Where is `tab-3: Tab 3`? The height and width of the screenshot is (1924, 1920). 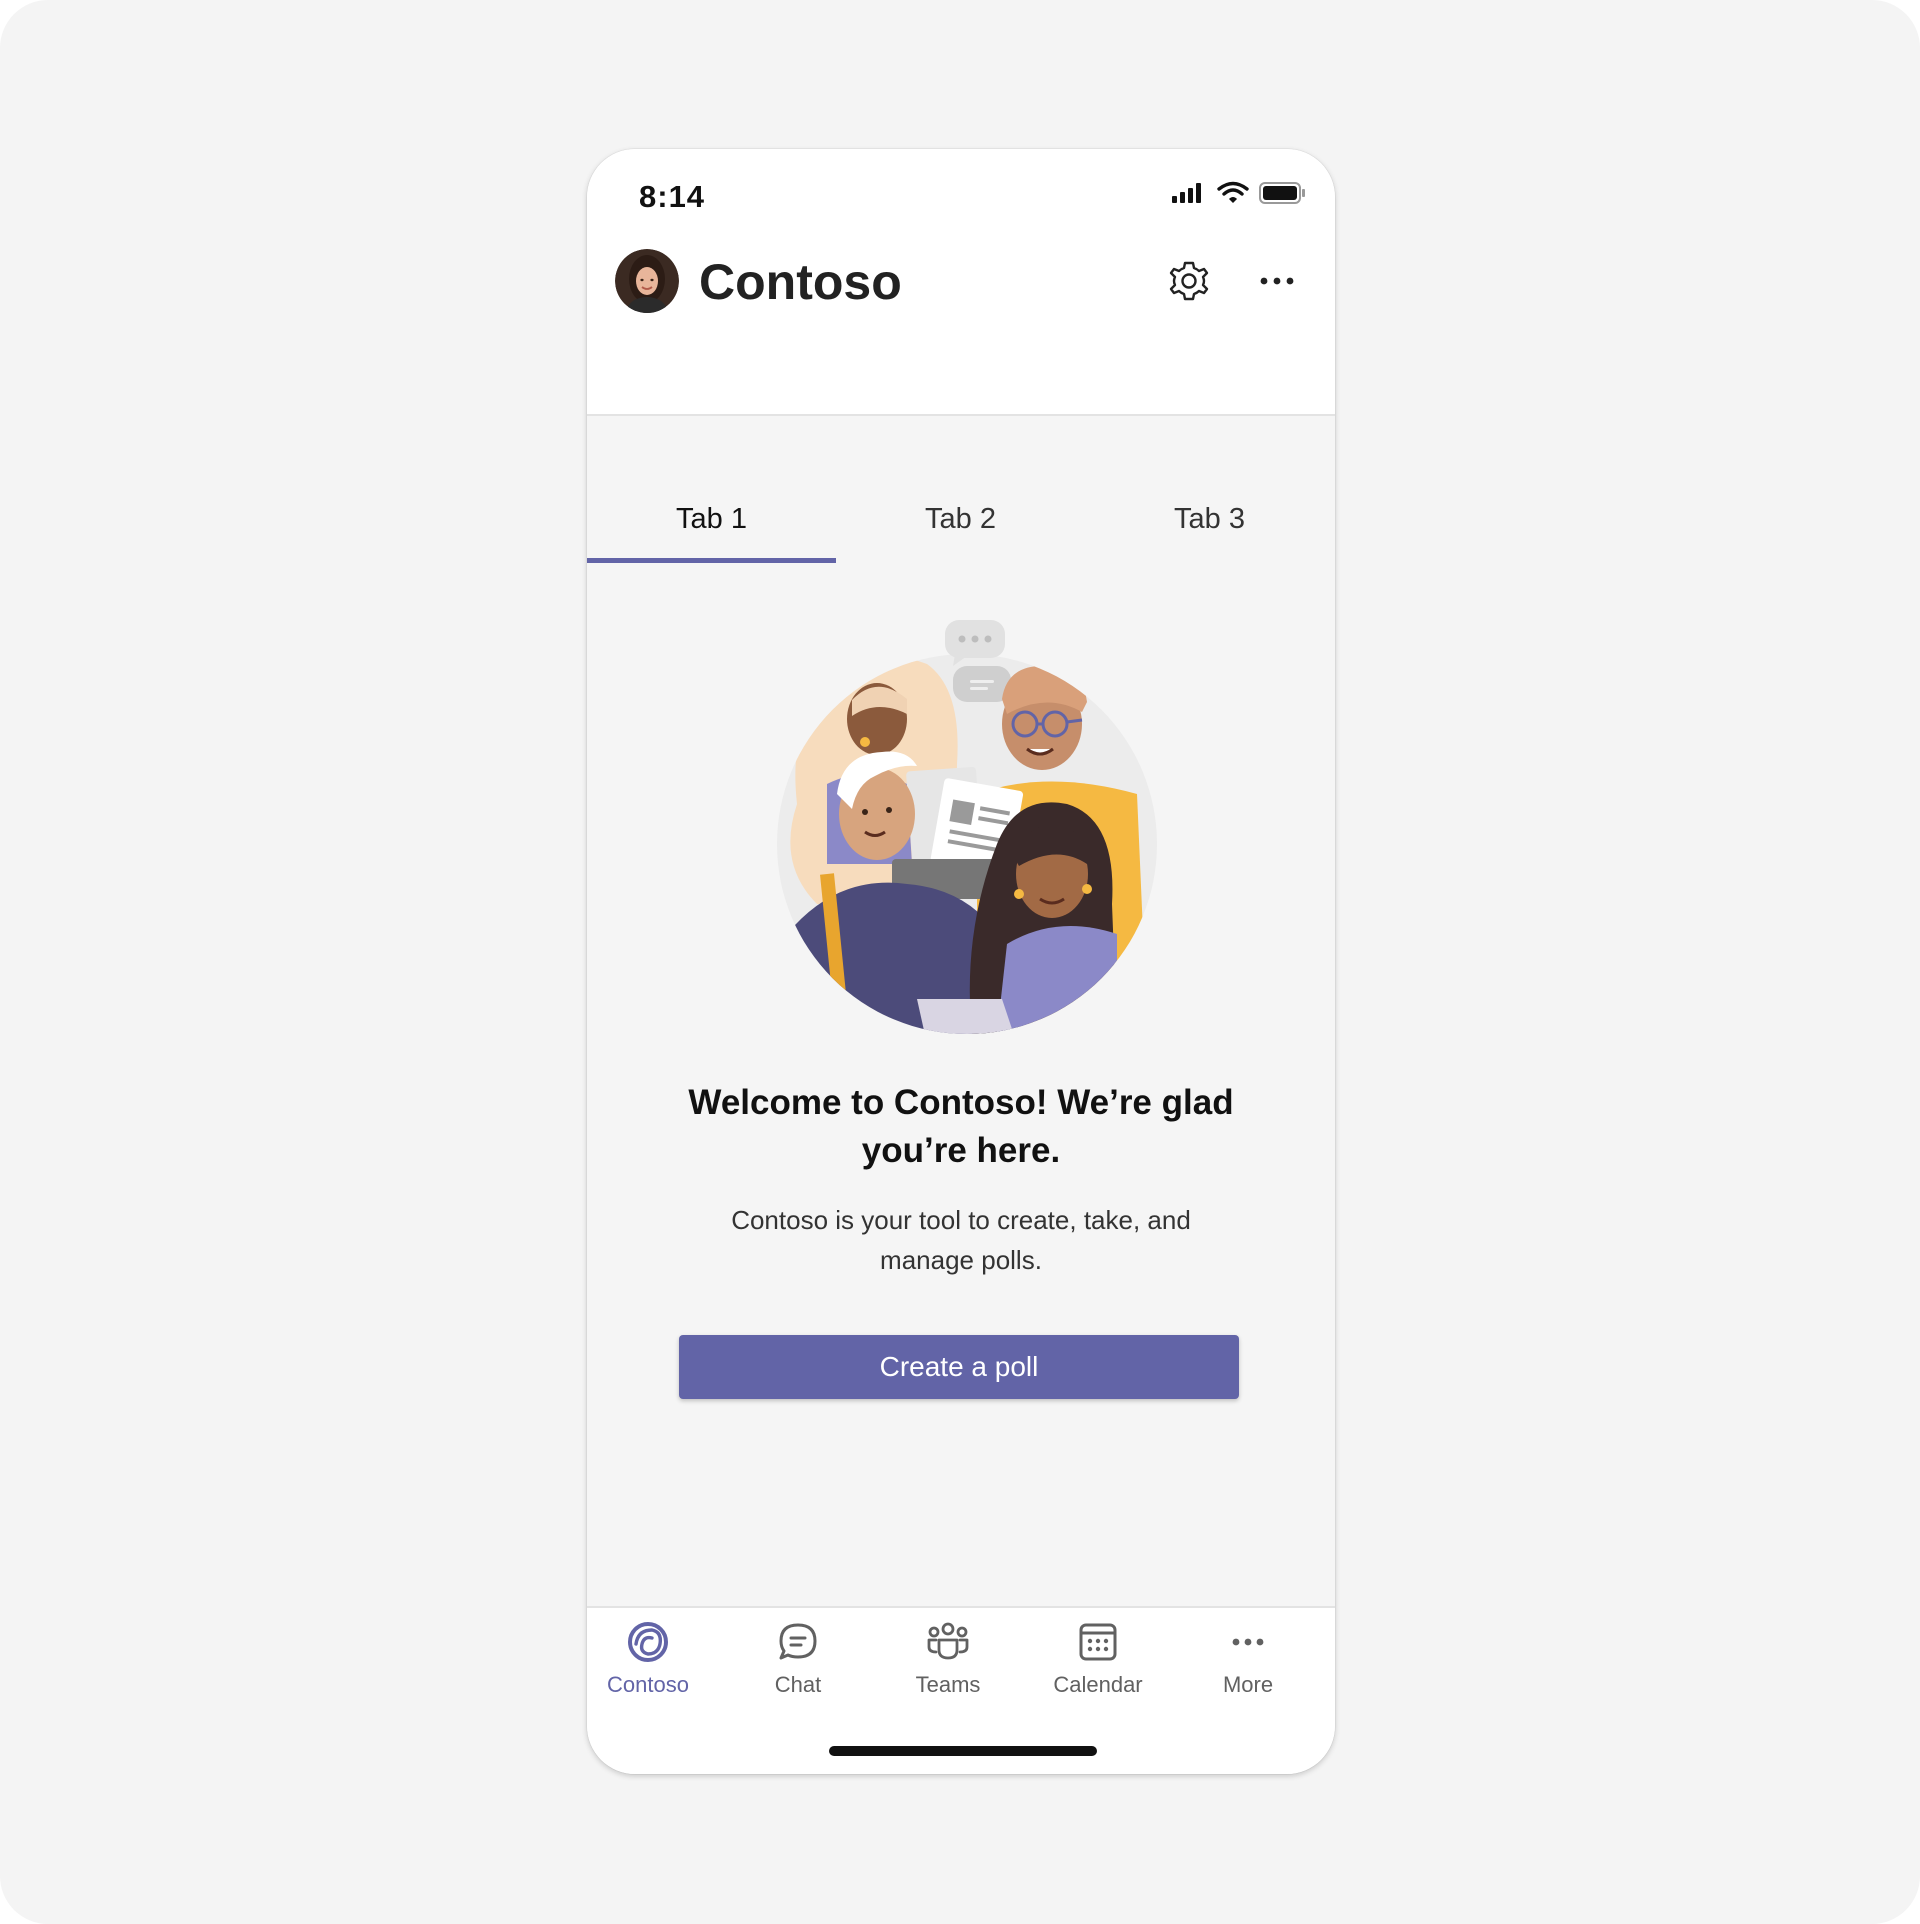 tab-3: Tab 3 is located at coordinates (1209, 519).